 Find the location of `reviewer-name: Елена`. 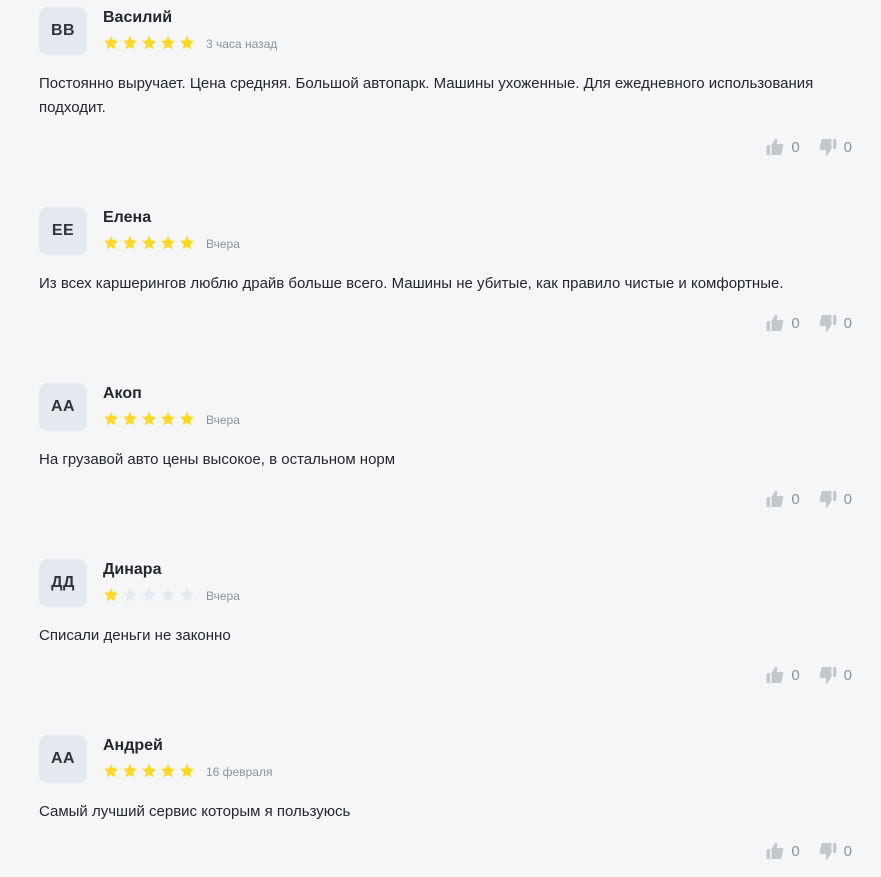

reviewer-name: Елена is located at coordinates (127, 217).